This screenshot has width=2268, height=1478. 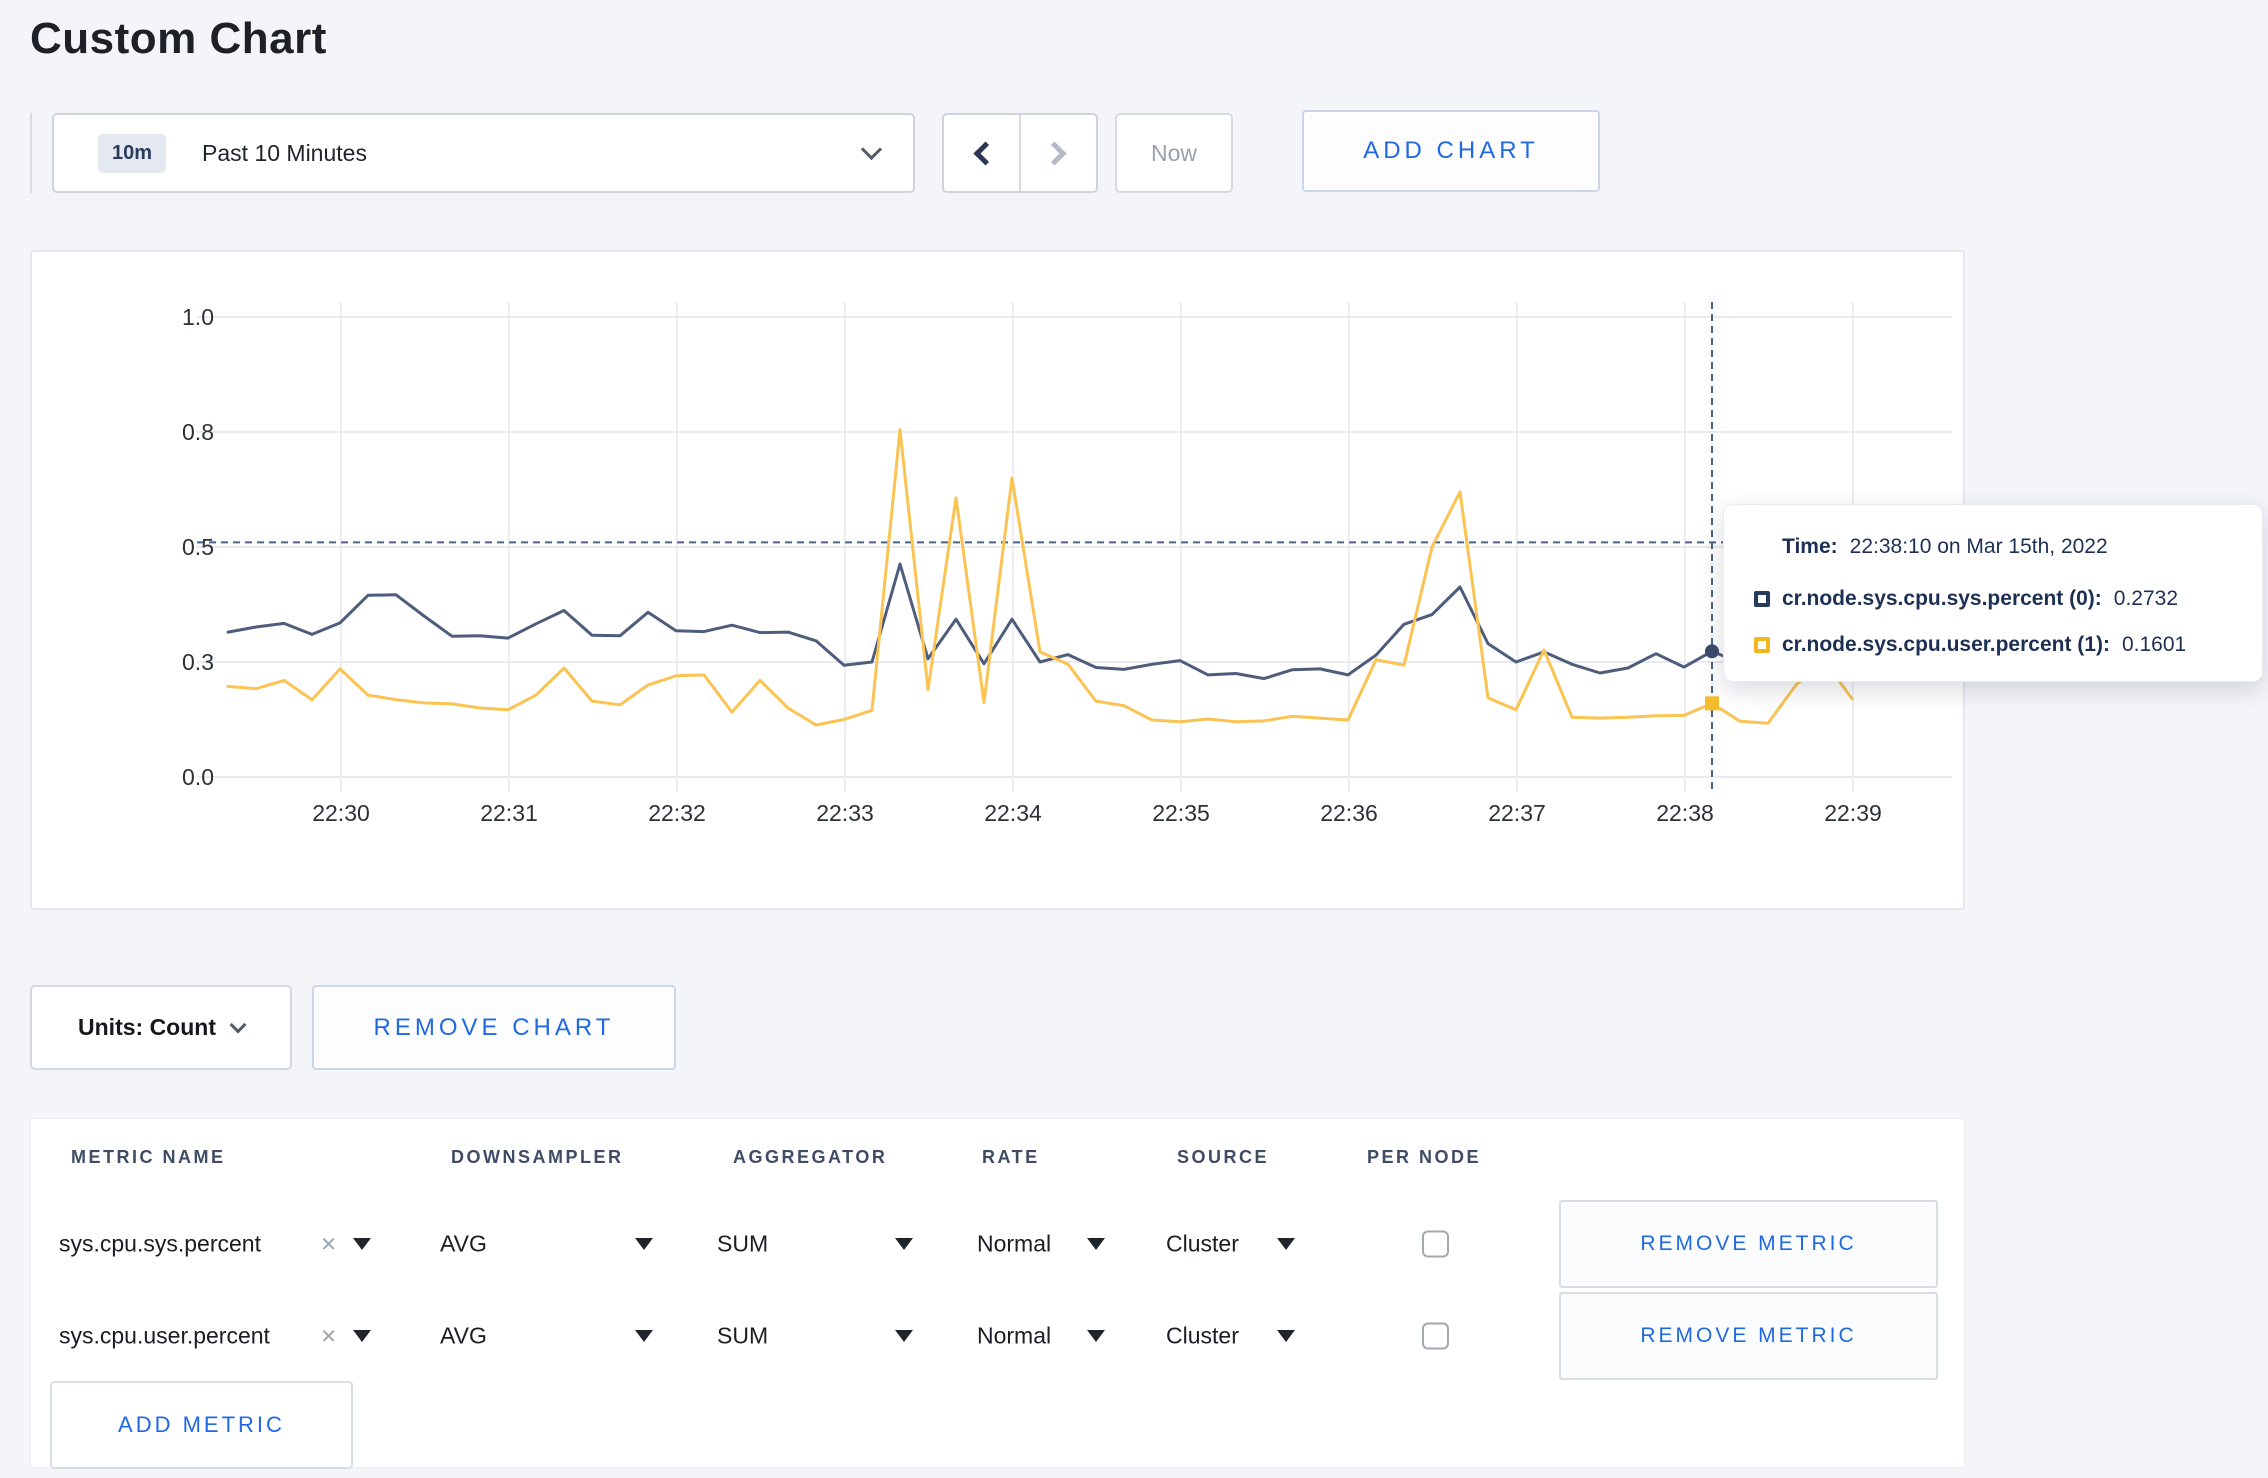 What do you see at coordinates (483, 153) in the screenshot?
I see `time-range-dropdown: 10m Past 10 Minutes` at bounding box center [483, 153].